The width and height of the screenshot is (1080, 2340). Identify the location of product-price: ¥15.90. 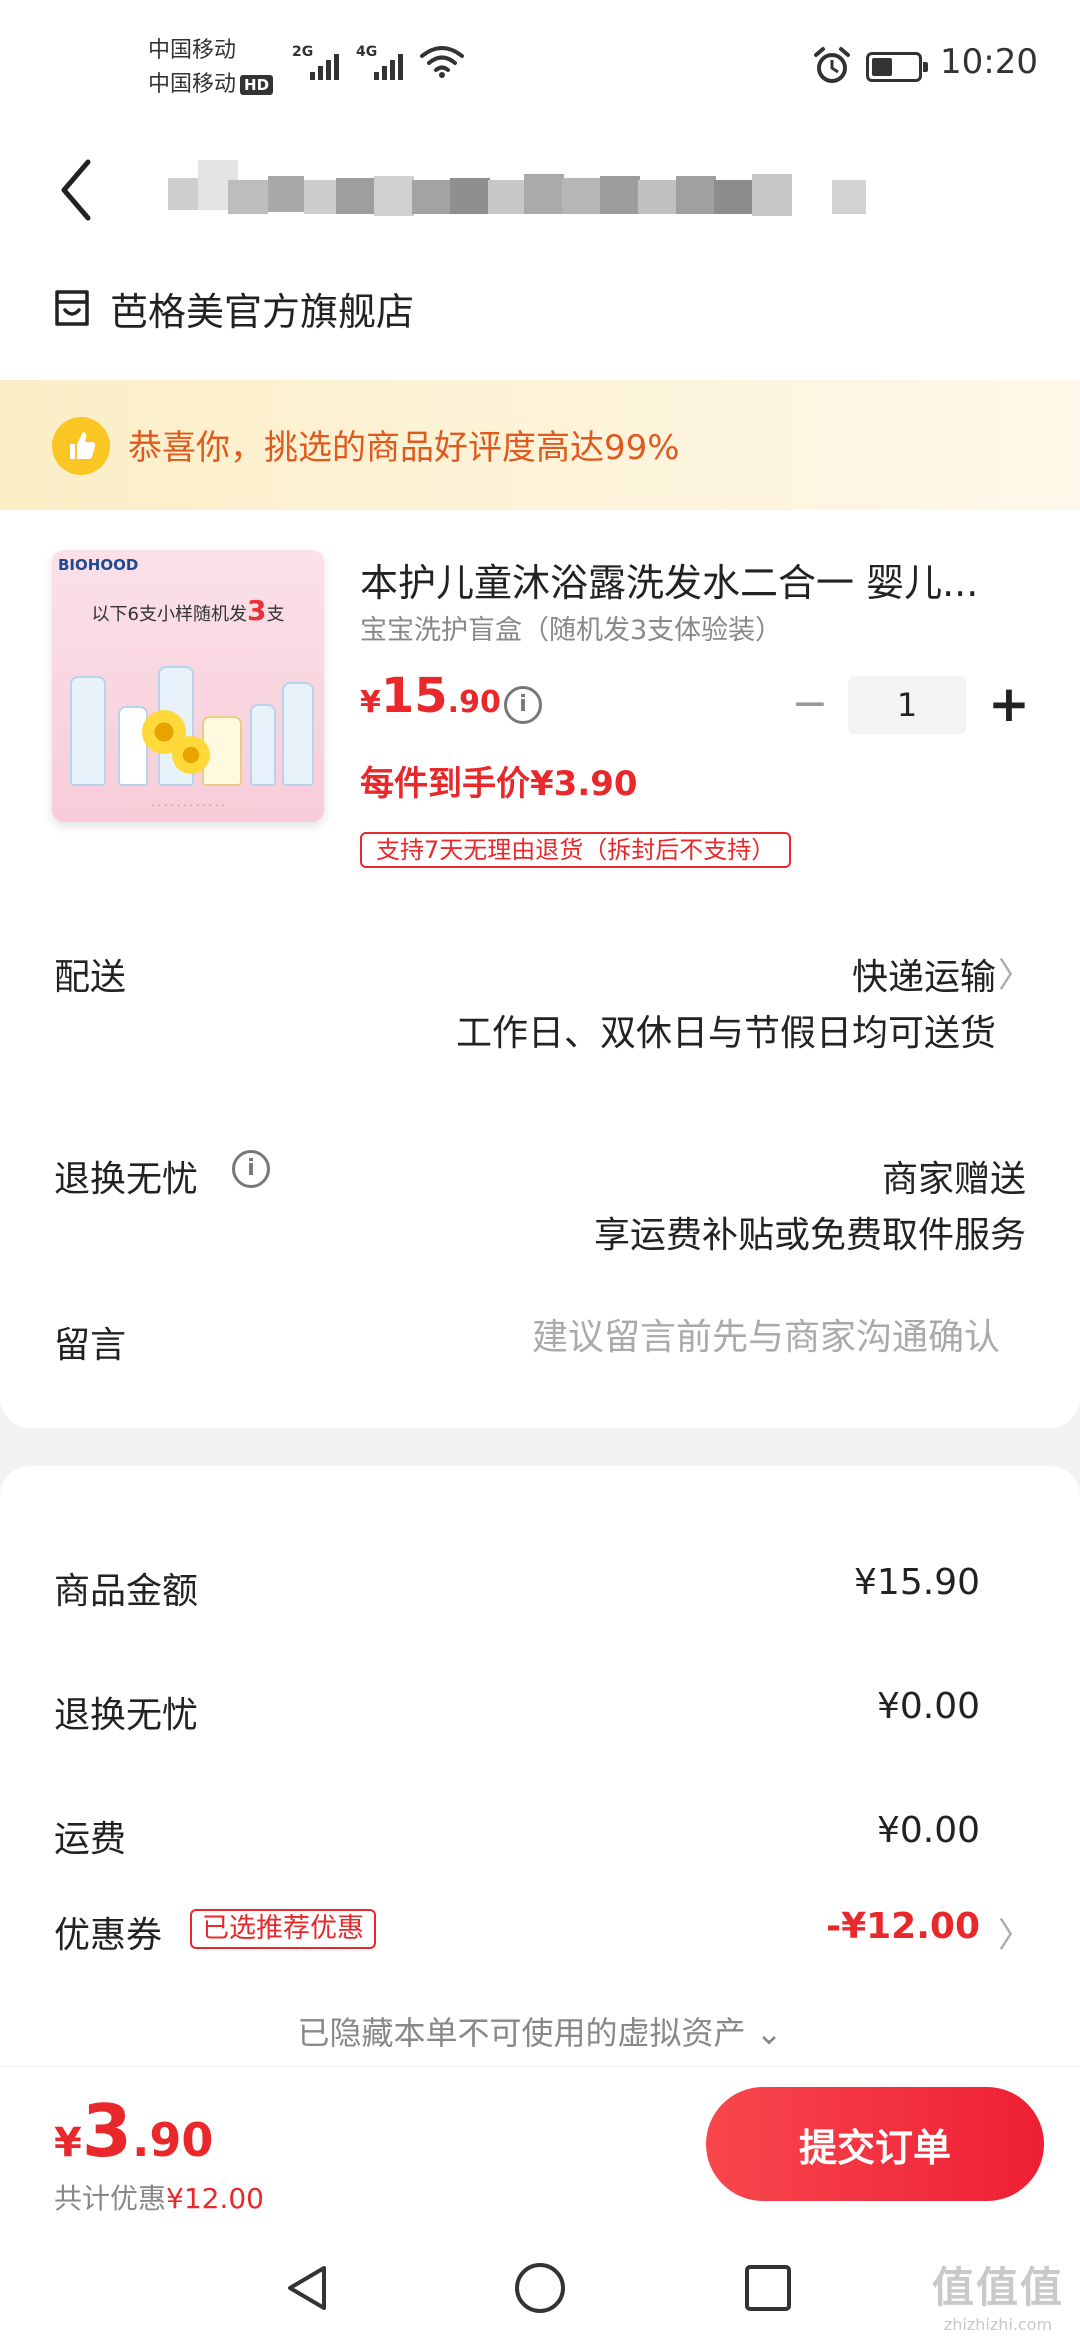
(430, 696).